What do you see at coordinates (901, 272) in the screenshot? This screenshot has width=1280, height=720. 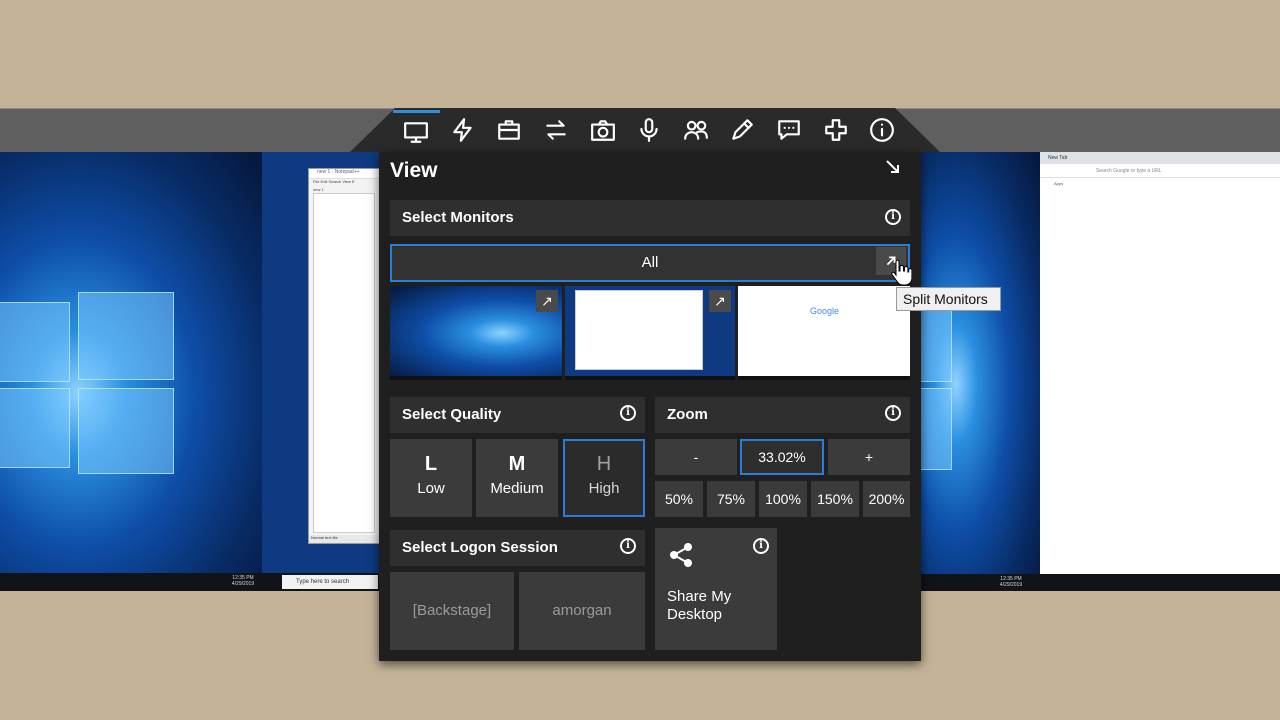 I see `hand-cursor-icon` at bounding box center [901, 272].